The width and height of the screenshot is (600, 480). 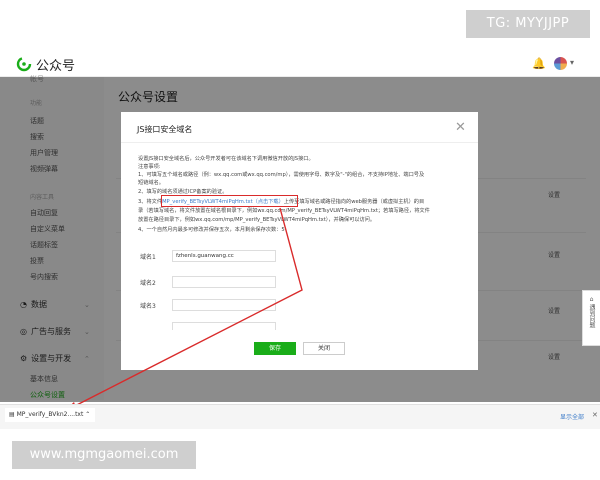 I want to click on domain3-label: 域名3, so click(x=148, y=306).